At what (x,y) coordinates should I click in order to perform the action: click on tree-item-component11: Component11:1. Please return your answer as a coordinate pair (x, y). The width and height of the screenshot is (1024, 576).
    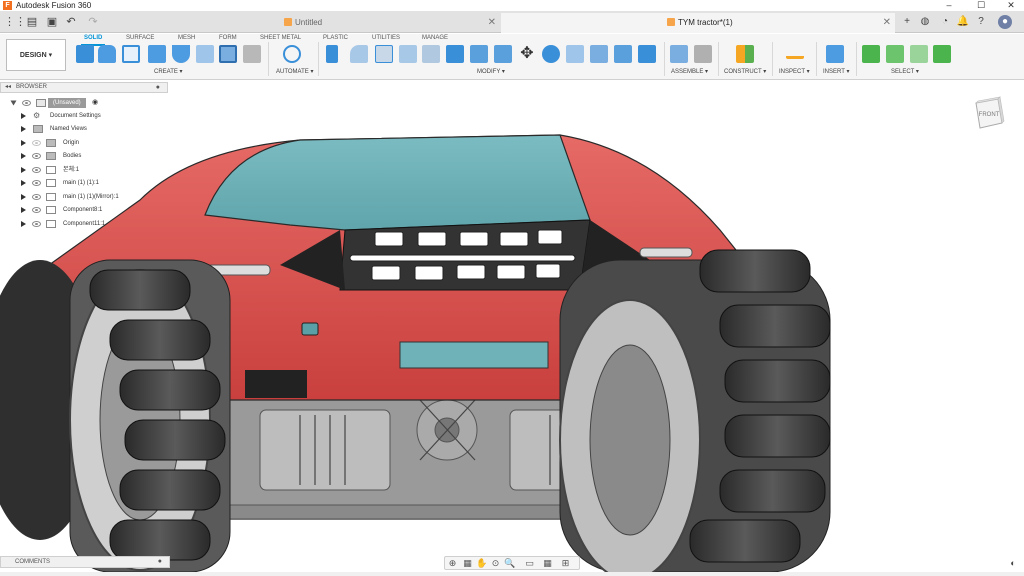
    Looking at the image, I should click on (60, 224).